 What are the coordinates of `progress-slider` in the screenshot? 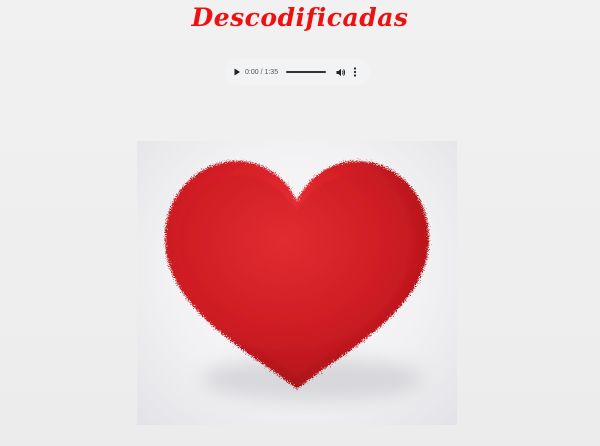 It's located at (306, 72).